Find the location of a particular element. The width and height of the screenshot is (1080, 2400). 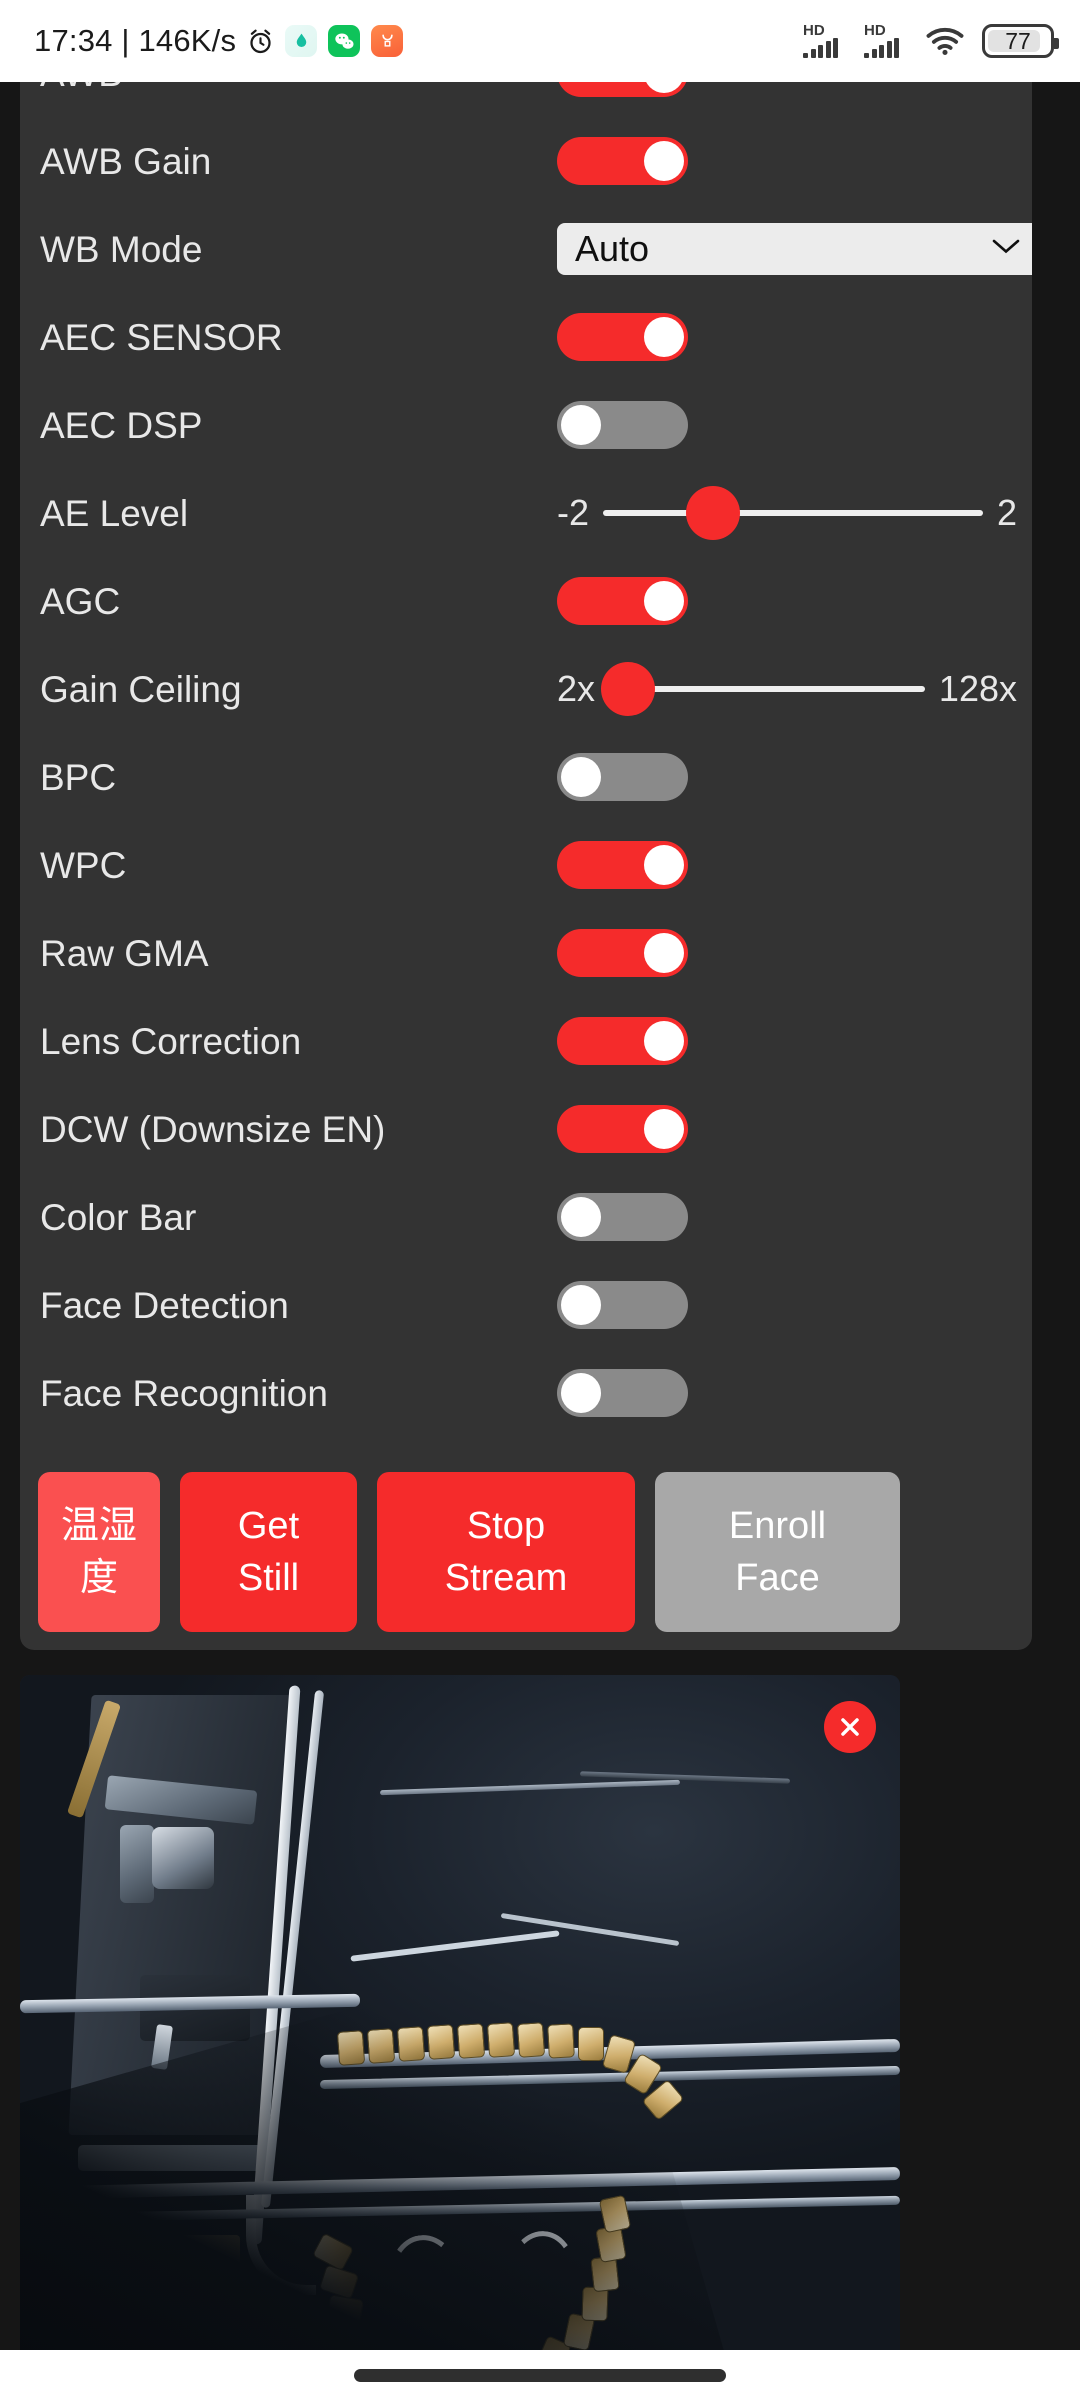

action-button: Stop Stream is located at coordinates (506, 1551).